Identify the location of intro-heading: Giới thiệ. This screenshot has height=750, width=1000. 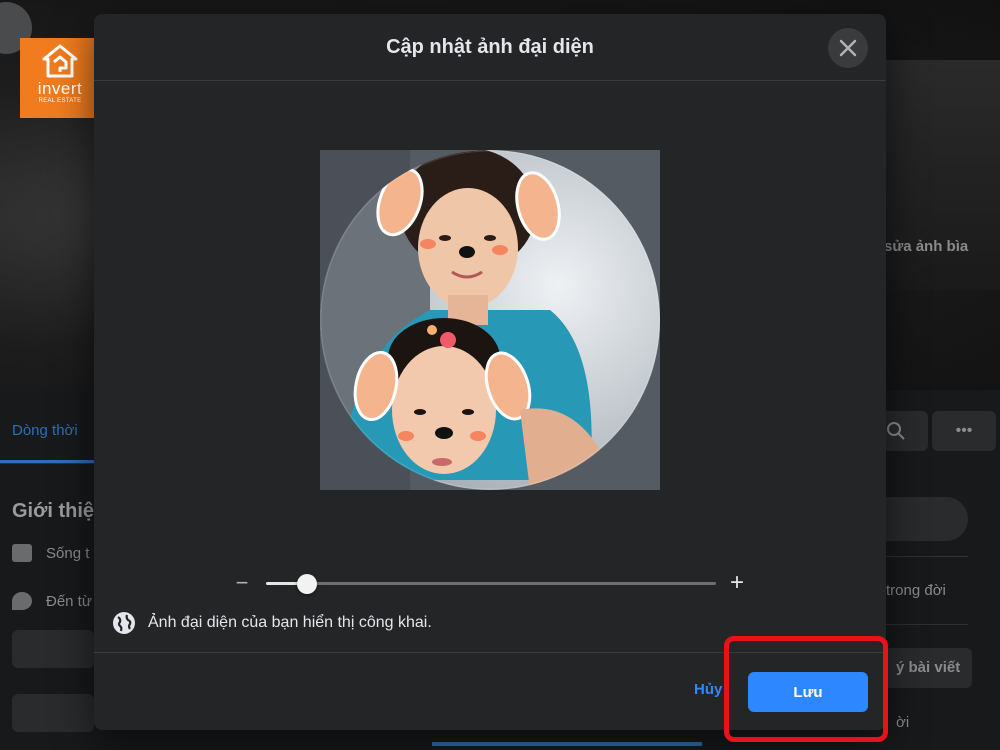
(53, 511).